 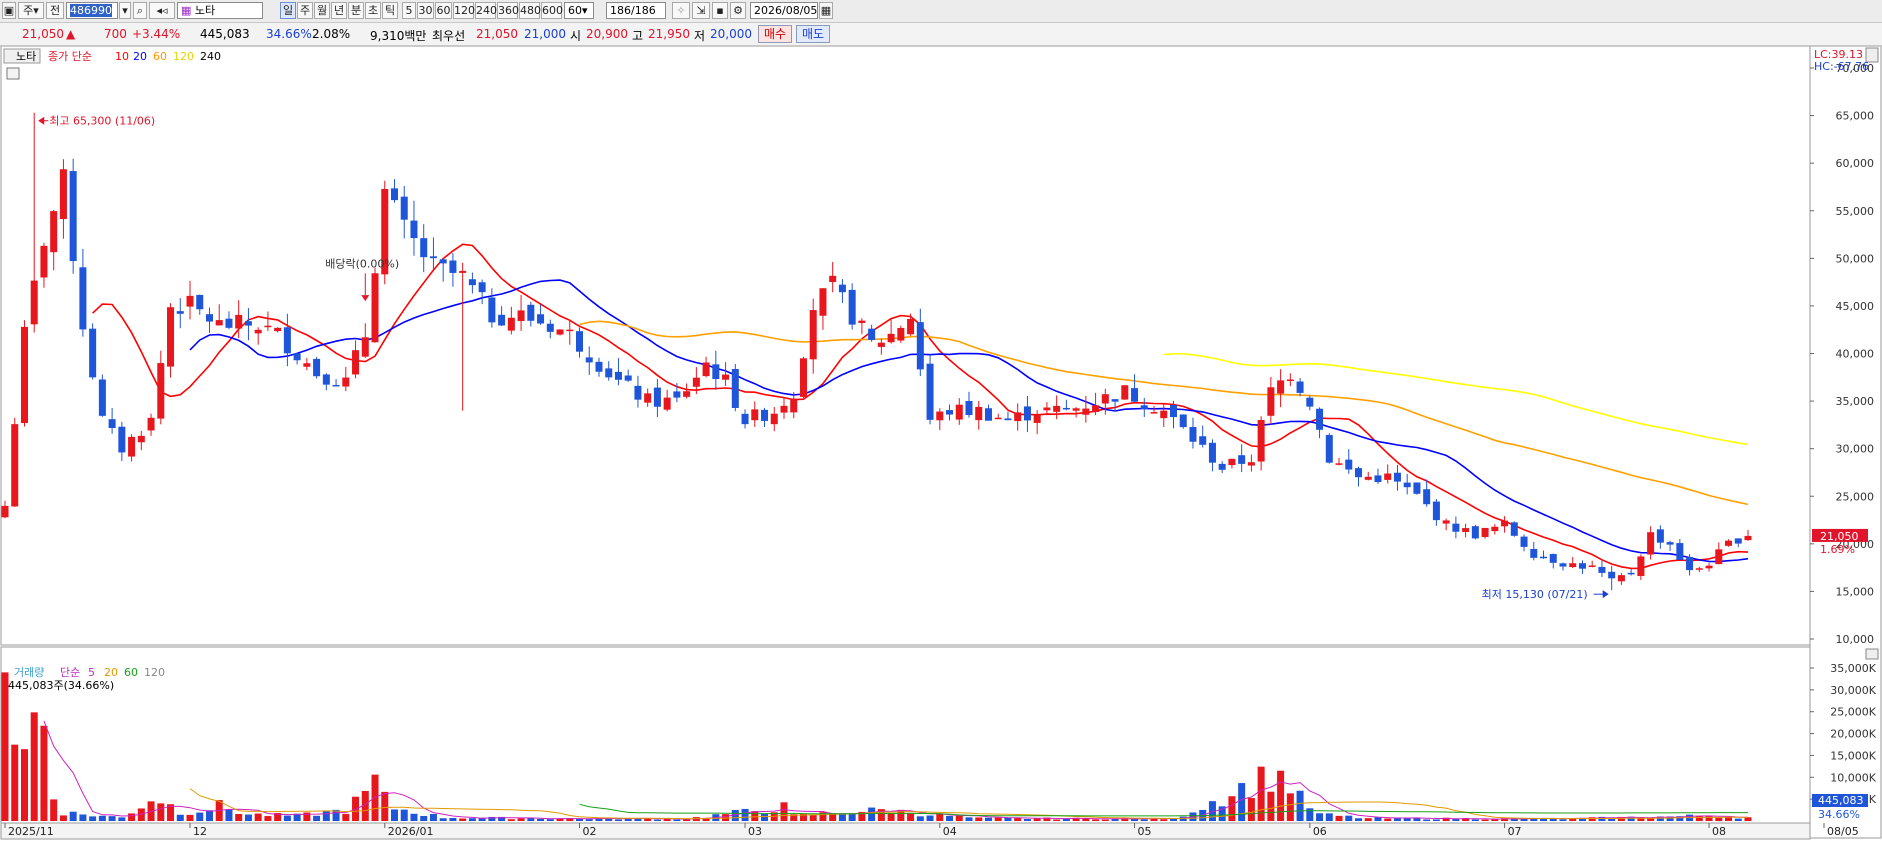 I want to click on volume-scroll-up-button, so click(x=1872, y=654).